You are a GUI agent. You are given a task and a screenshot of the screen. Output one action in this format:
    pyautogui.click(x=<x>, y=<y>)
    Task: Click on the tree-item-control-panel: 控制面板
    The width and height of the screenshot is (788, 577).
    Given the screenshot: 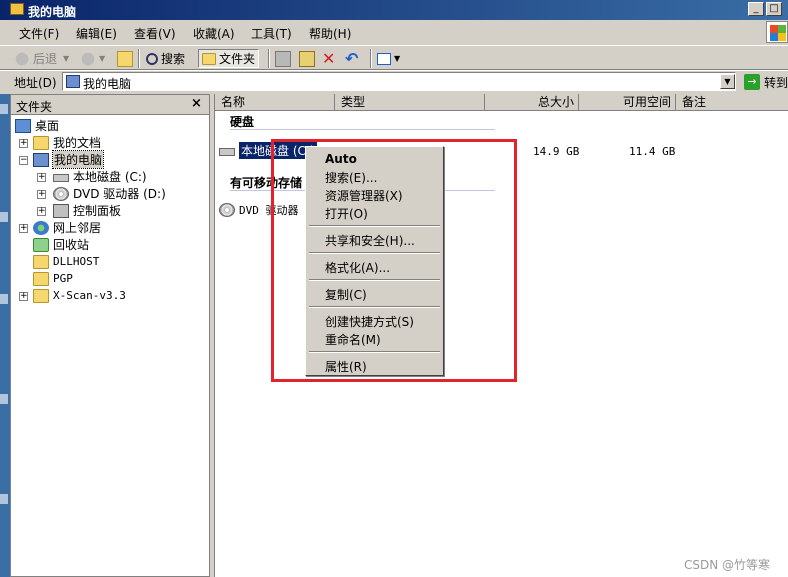 What is the action you would take?
    pyautogui.click(x=87, y=210)
    